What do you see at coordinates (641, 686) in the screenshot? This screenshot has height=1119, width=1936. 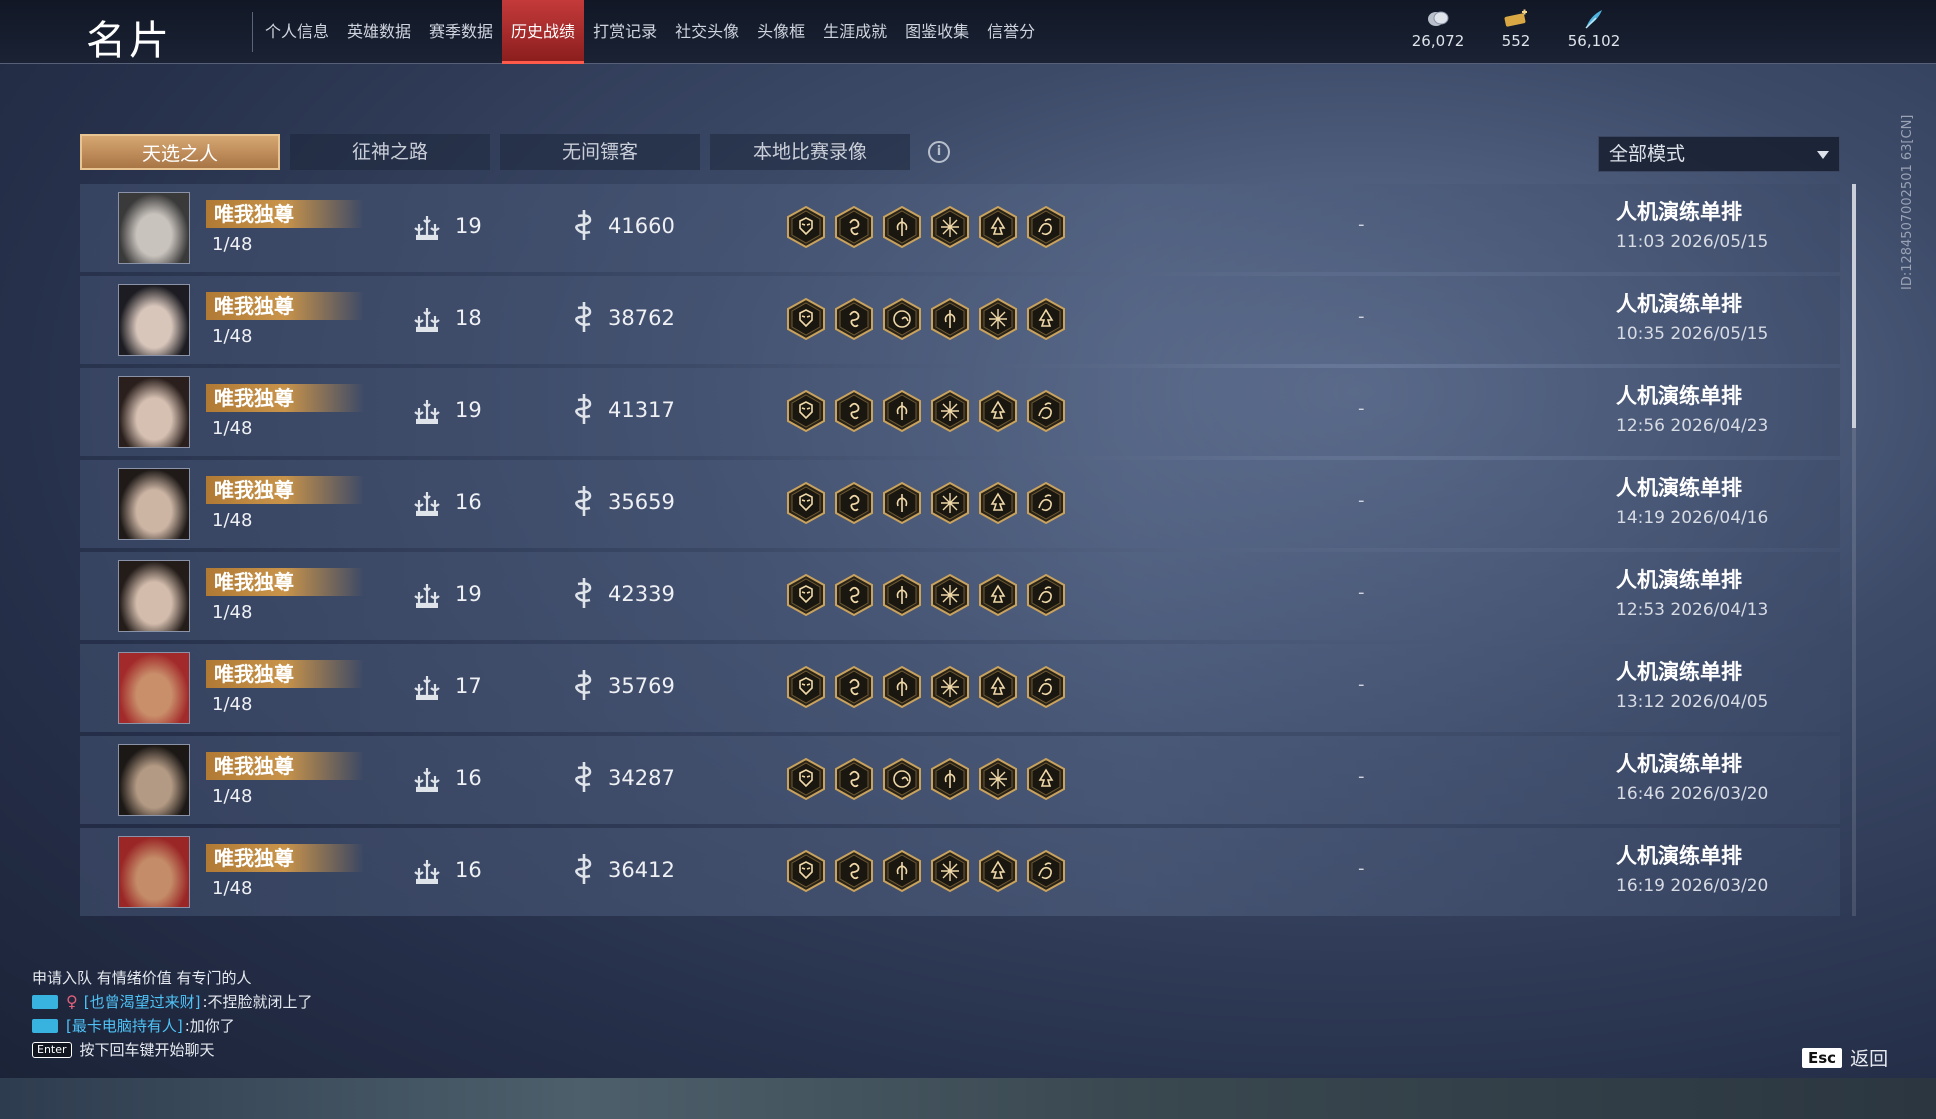 I see `score-value: 35769` at bounding box center [641, 686].